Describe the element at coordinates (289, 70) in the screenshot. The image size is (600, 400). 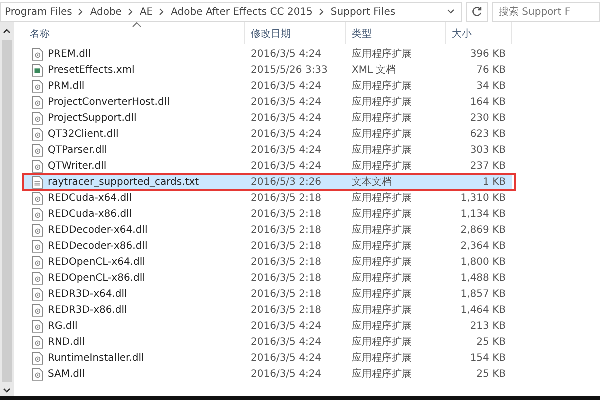
I see `modified-date: 2015/5/26 3:33` at that location.